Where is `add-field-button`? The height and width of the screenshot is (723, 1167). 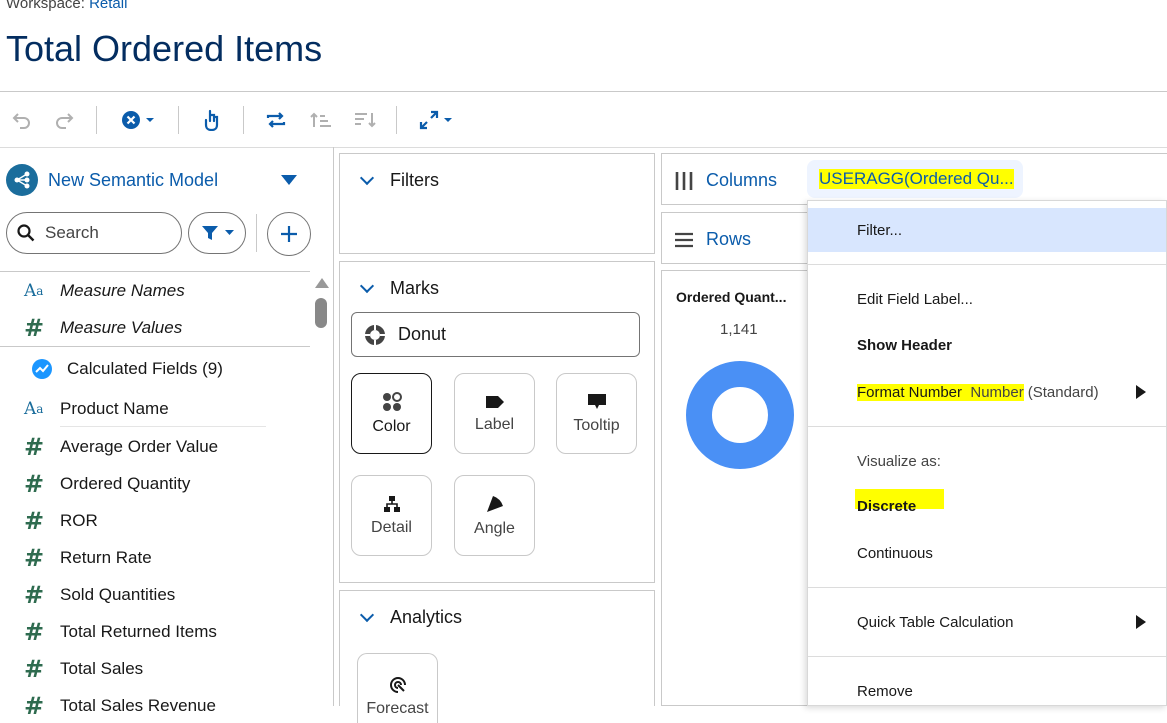 add-field-button is located at coordinates (289, 234).